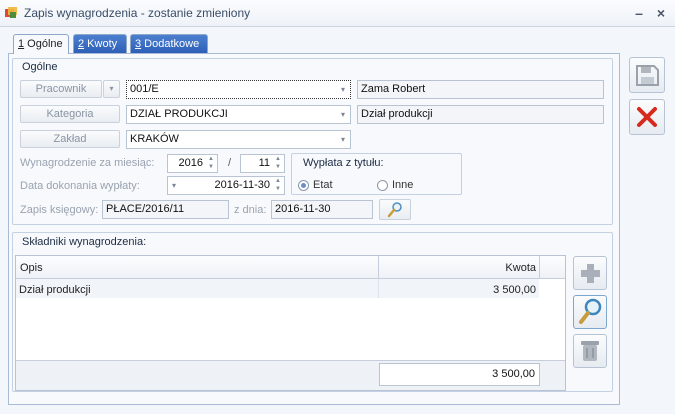 The image size is (675, 414). Describe the element at coordinates (480, 114) in the screenshot. I see `kategoria-desc-field: Dział produkcji` at that location.